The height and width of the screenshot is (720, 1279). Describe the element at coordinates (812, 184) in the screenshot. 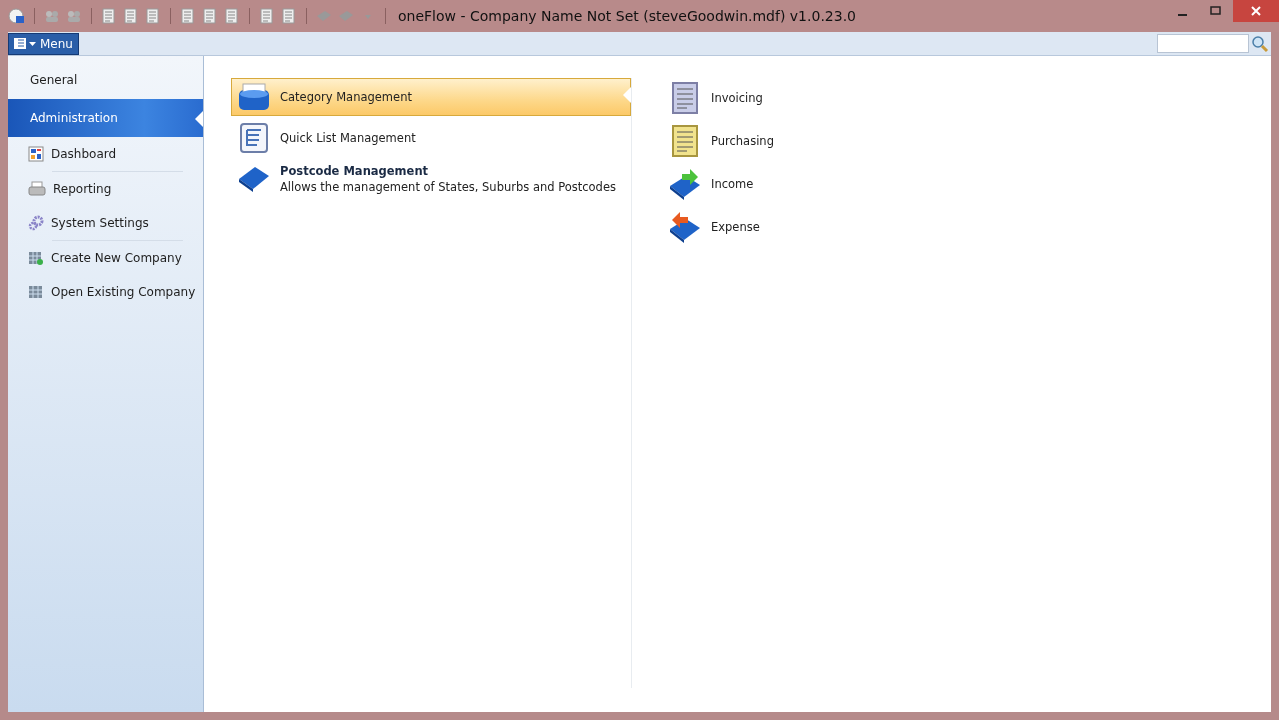

I see `task-item: Income` at that location.